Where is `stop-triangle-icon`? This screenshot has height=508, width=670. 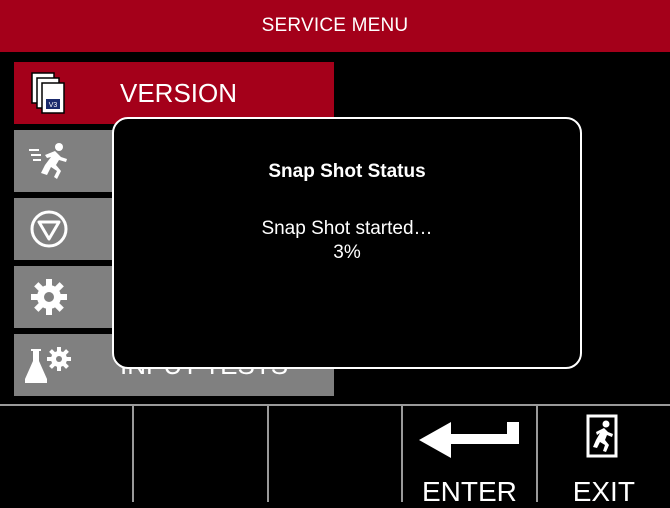
stop-triangle-icon is located at coordinates (49, 229).